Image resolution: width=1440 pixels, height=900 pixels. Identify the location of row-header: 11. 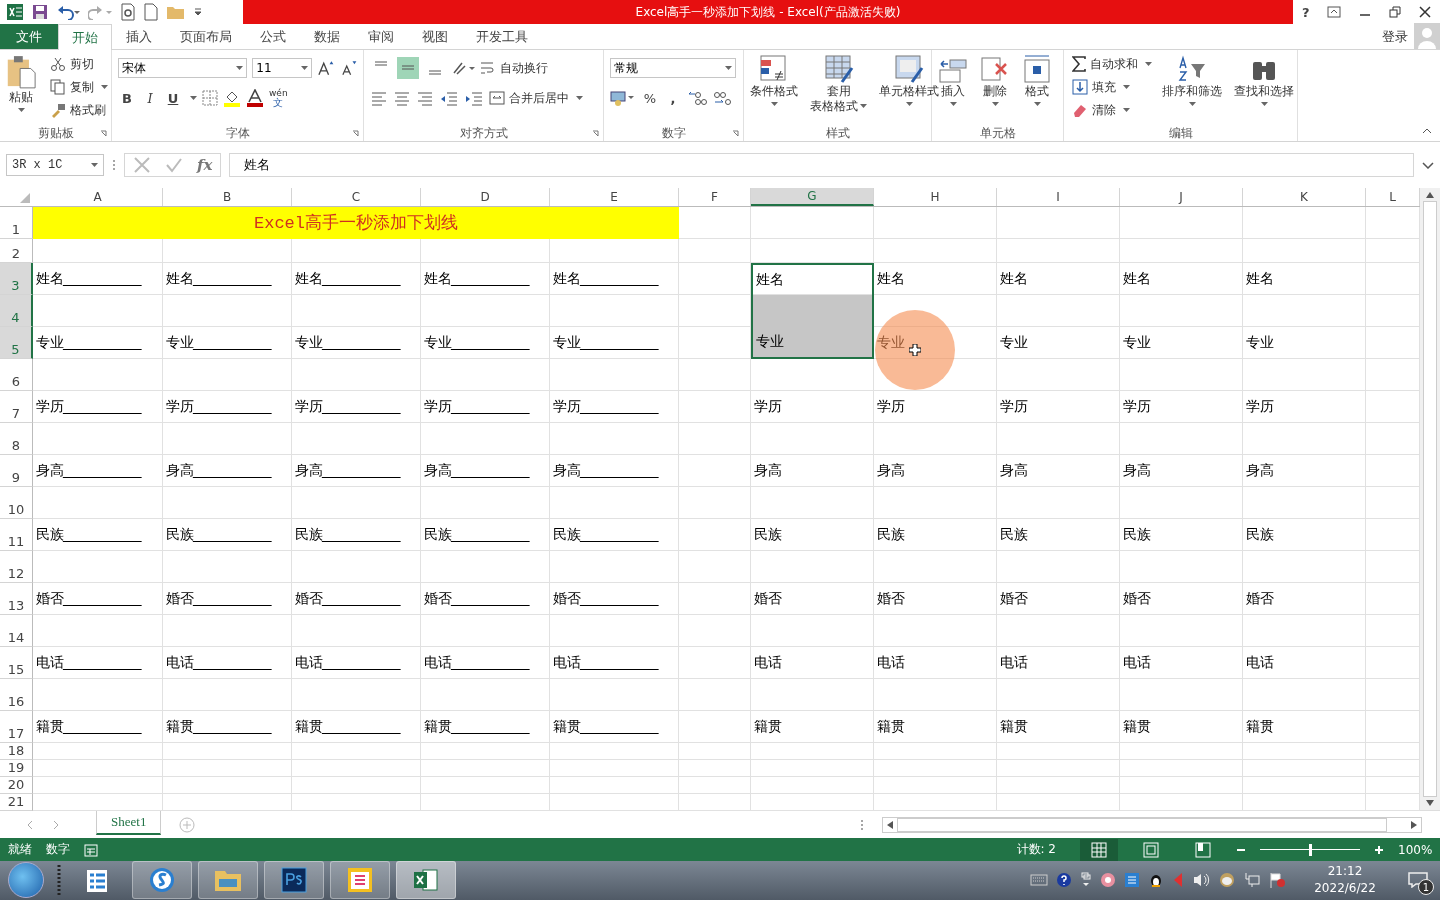
(16, 534).